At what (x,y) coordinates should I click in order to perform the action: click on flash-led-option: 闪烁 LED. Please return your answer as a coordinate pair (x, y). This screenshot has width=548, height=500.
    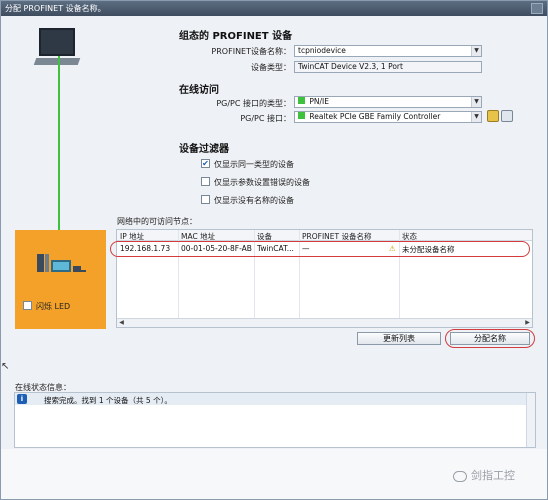
    Looking at the image, I should click on (46, 306).